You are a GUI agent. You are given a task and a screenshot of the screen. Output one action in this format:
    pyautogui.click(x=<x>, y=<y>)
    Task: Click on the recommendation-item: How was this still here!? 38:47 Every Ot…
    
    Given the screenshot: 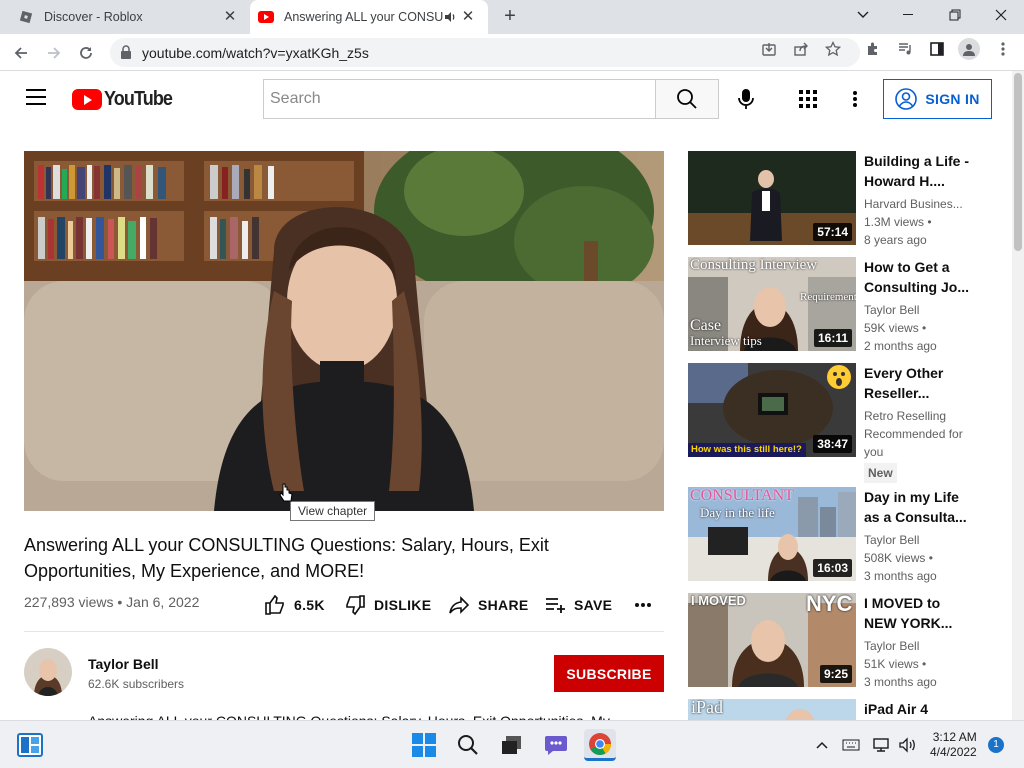 What is the action you would take?
    pyautogui.click(x=848, y=423)
    